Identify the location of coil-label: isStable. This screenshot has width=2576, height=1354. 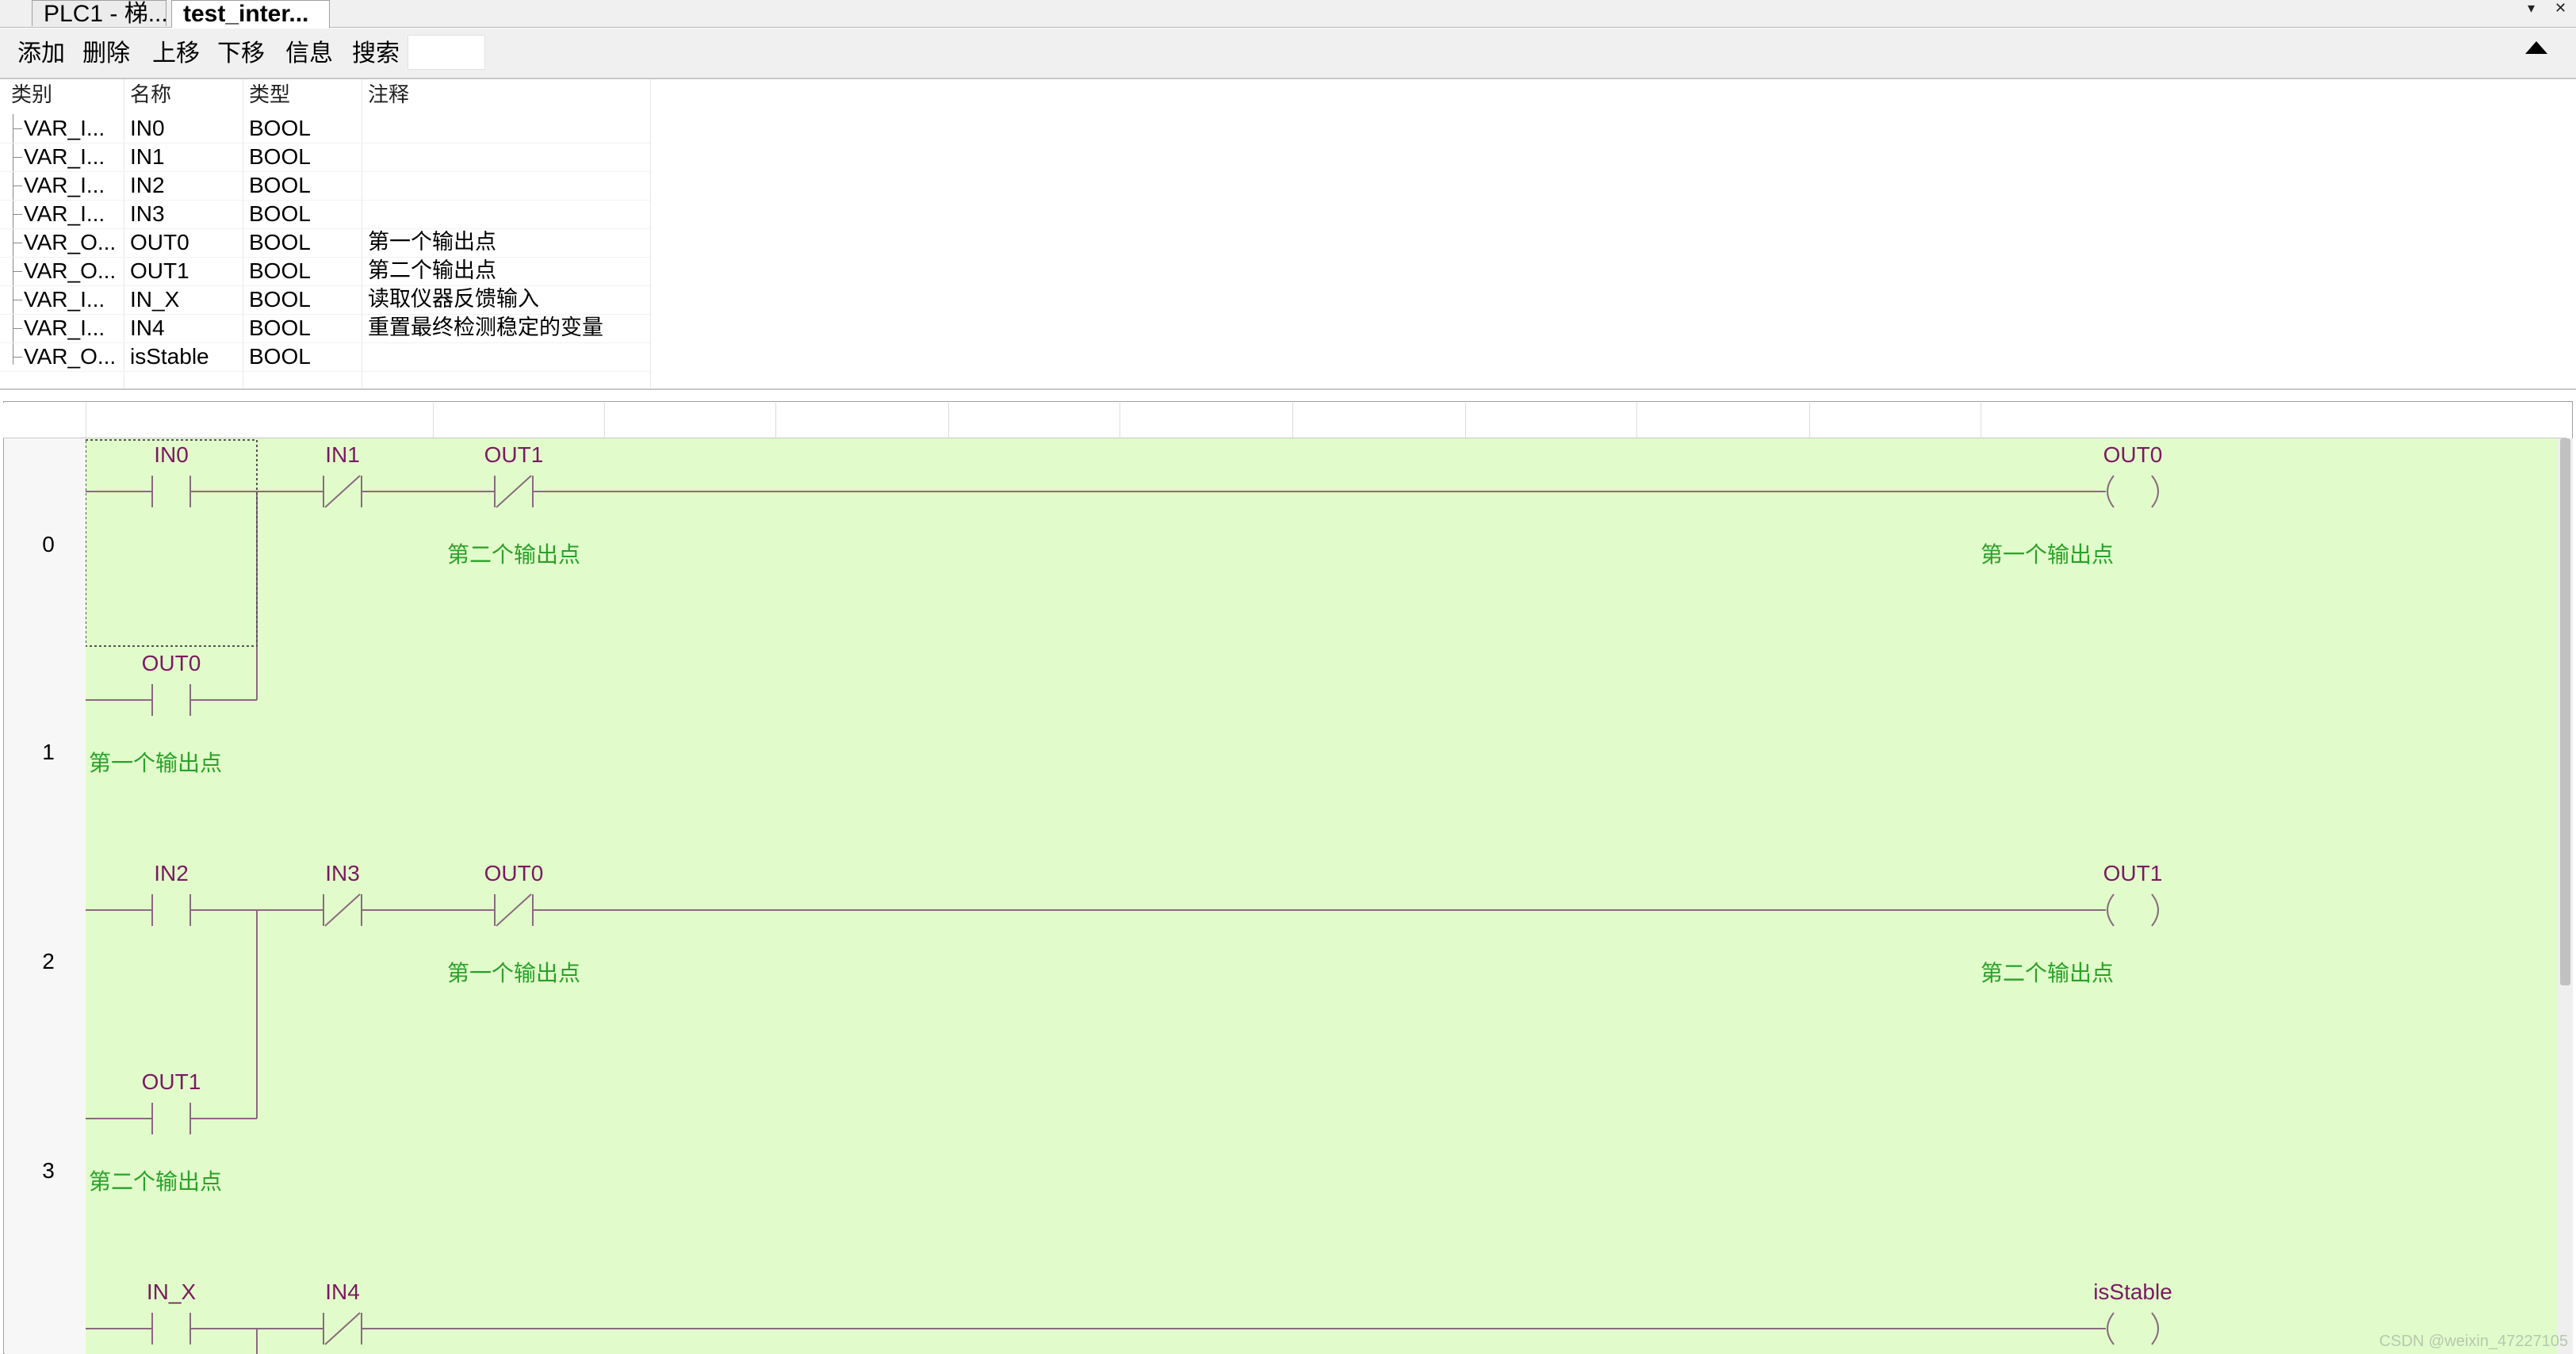
(2132, 1292).